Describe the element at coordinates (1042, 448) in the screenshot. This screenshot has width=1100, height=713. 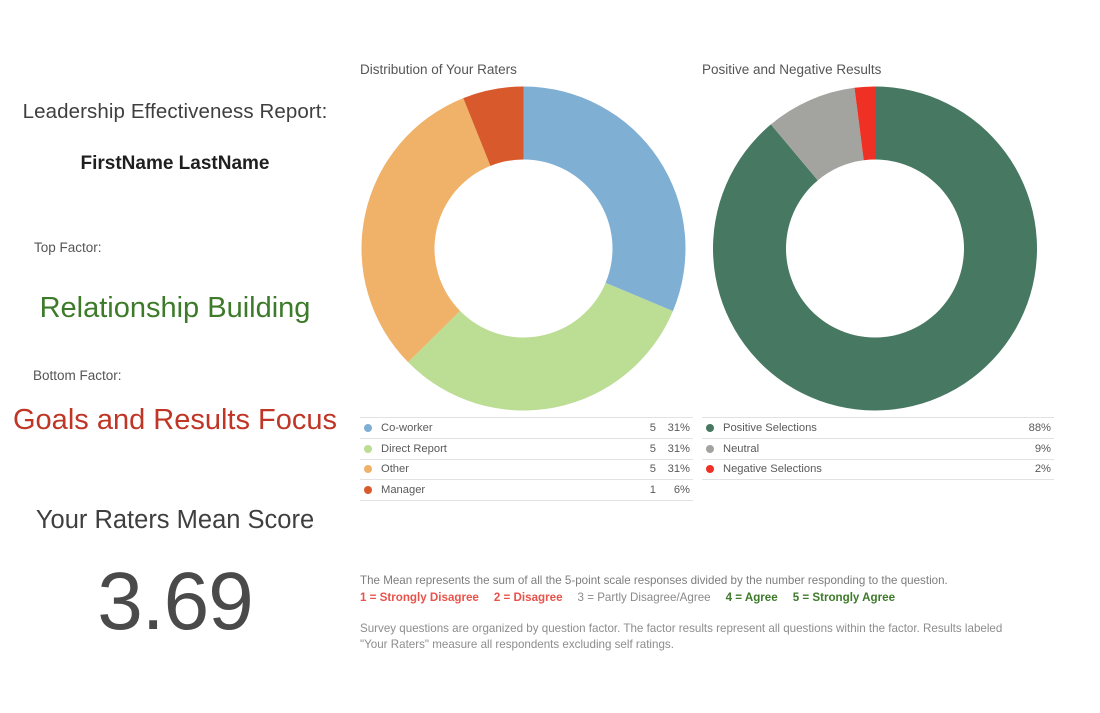
I see `legend-percent: 9%` at that location.